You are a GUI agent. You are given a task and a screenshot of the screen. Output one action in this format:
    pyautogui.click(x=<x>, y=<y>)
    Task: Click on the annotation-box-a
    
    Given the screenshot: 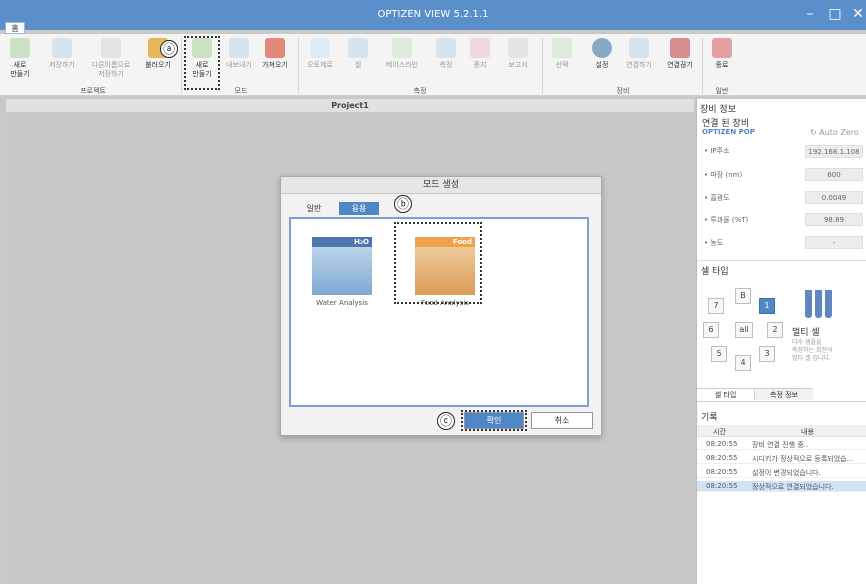 What is the action you would take?
    pyautogui.click(x=202, y=63)
    